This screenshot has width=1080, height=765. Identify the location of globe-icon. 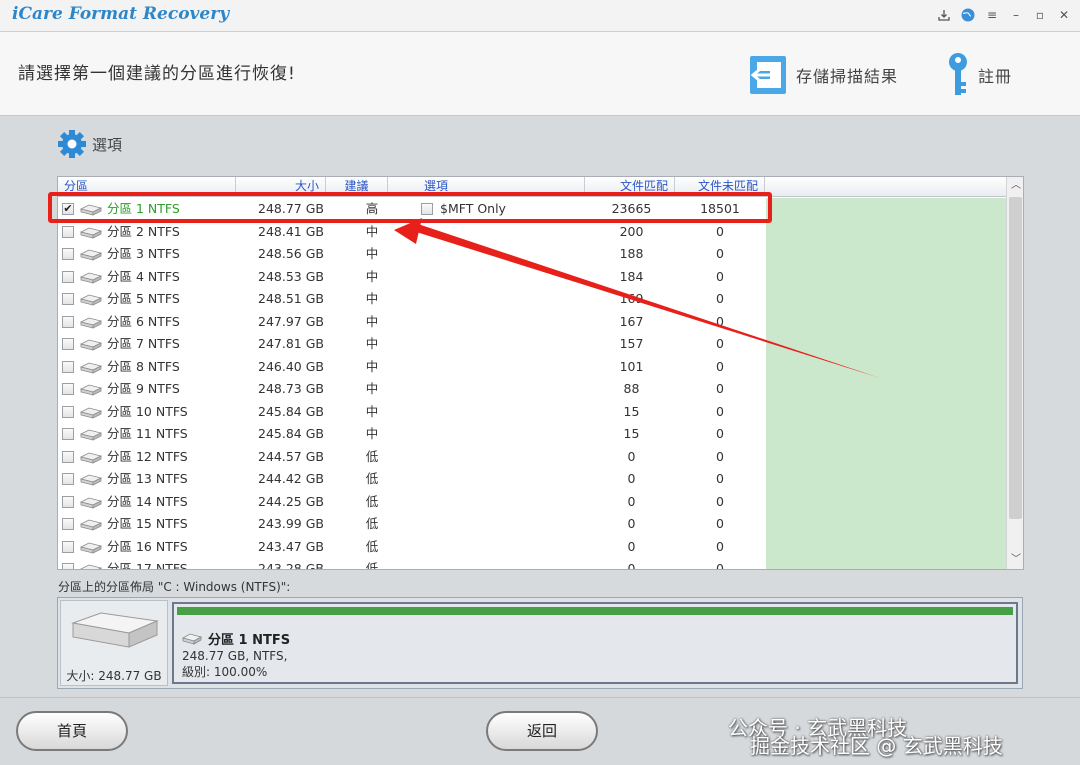
(968, 15).